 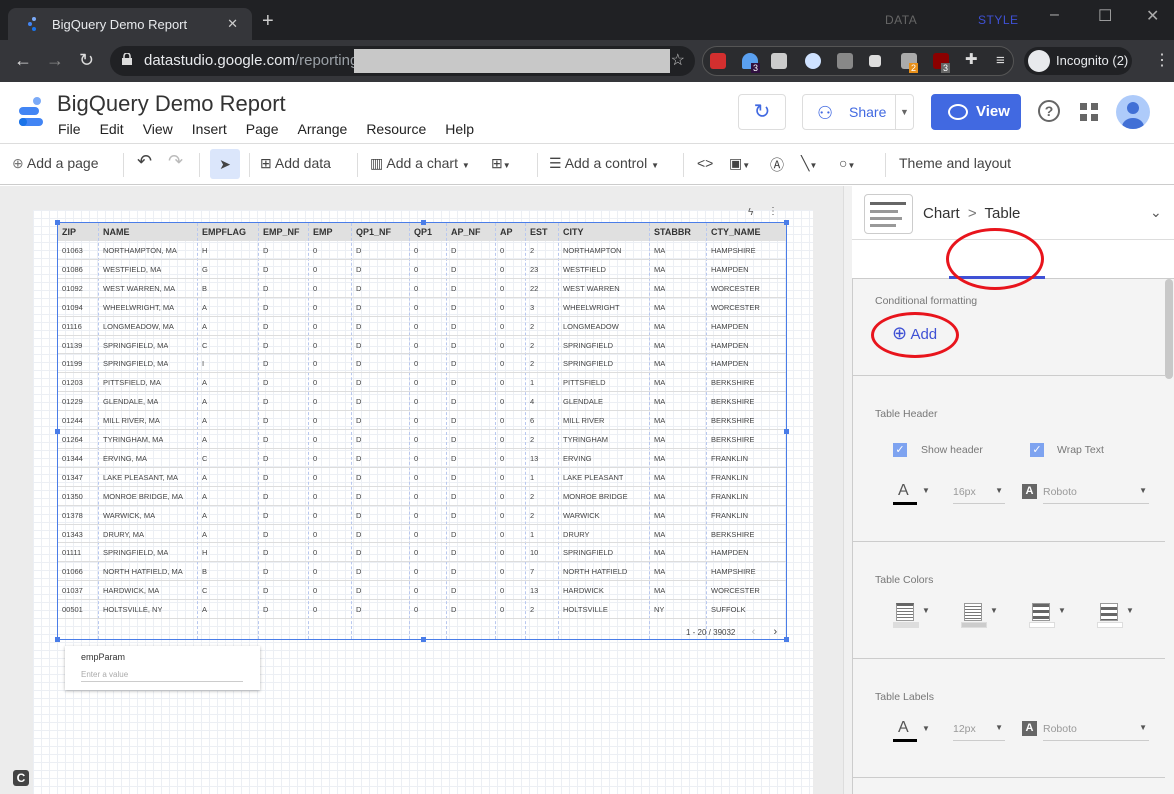 I want to click on add-data-button: ⊞ Add data, so click(x=295, y=163).